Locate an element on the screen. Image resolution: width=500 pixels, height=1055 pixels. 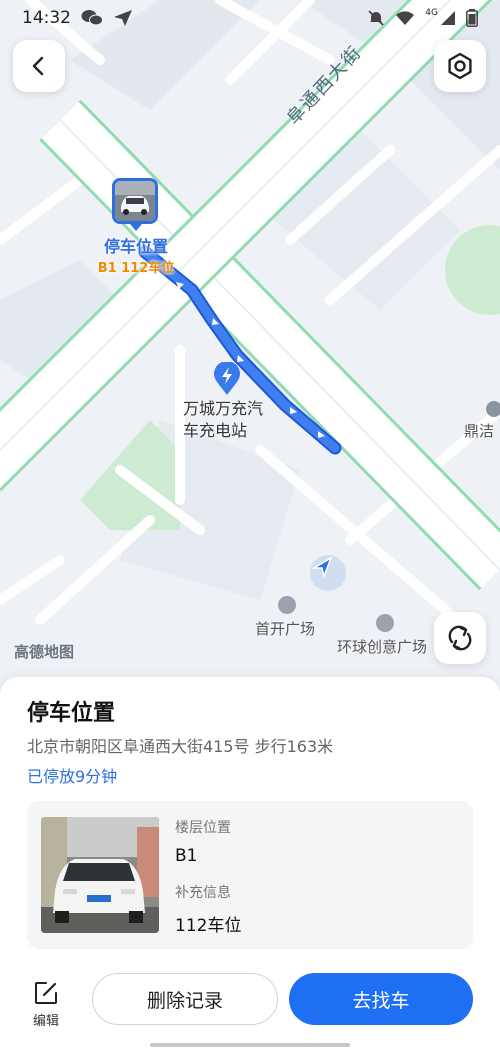
parking-title: 停车位置 is located at coordinates (135, 246).